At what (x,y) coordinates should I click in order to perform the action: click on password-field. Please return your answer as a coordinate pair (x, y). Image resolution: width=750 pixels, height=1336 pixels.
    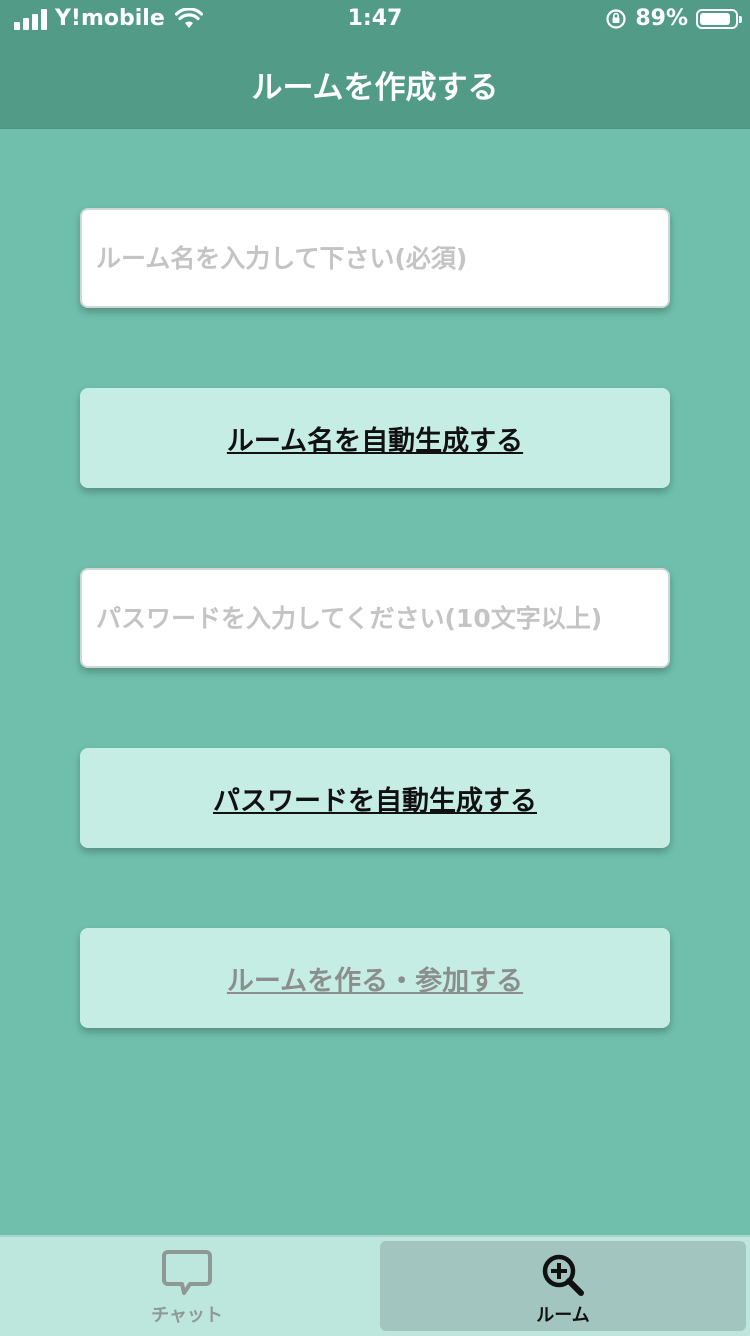
    Looking at the image, I should click on (375, 618).